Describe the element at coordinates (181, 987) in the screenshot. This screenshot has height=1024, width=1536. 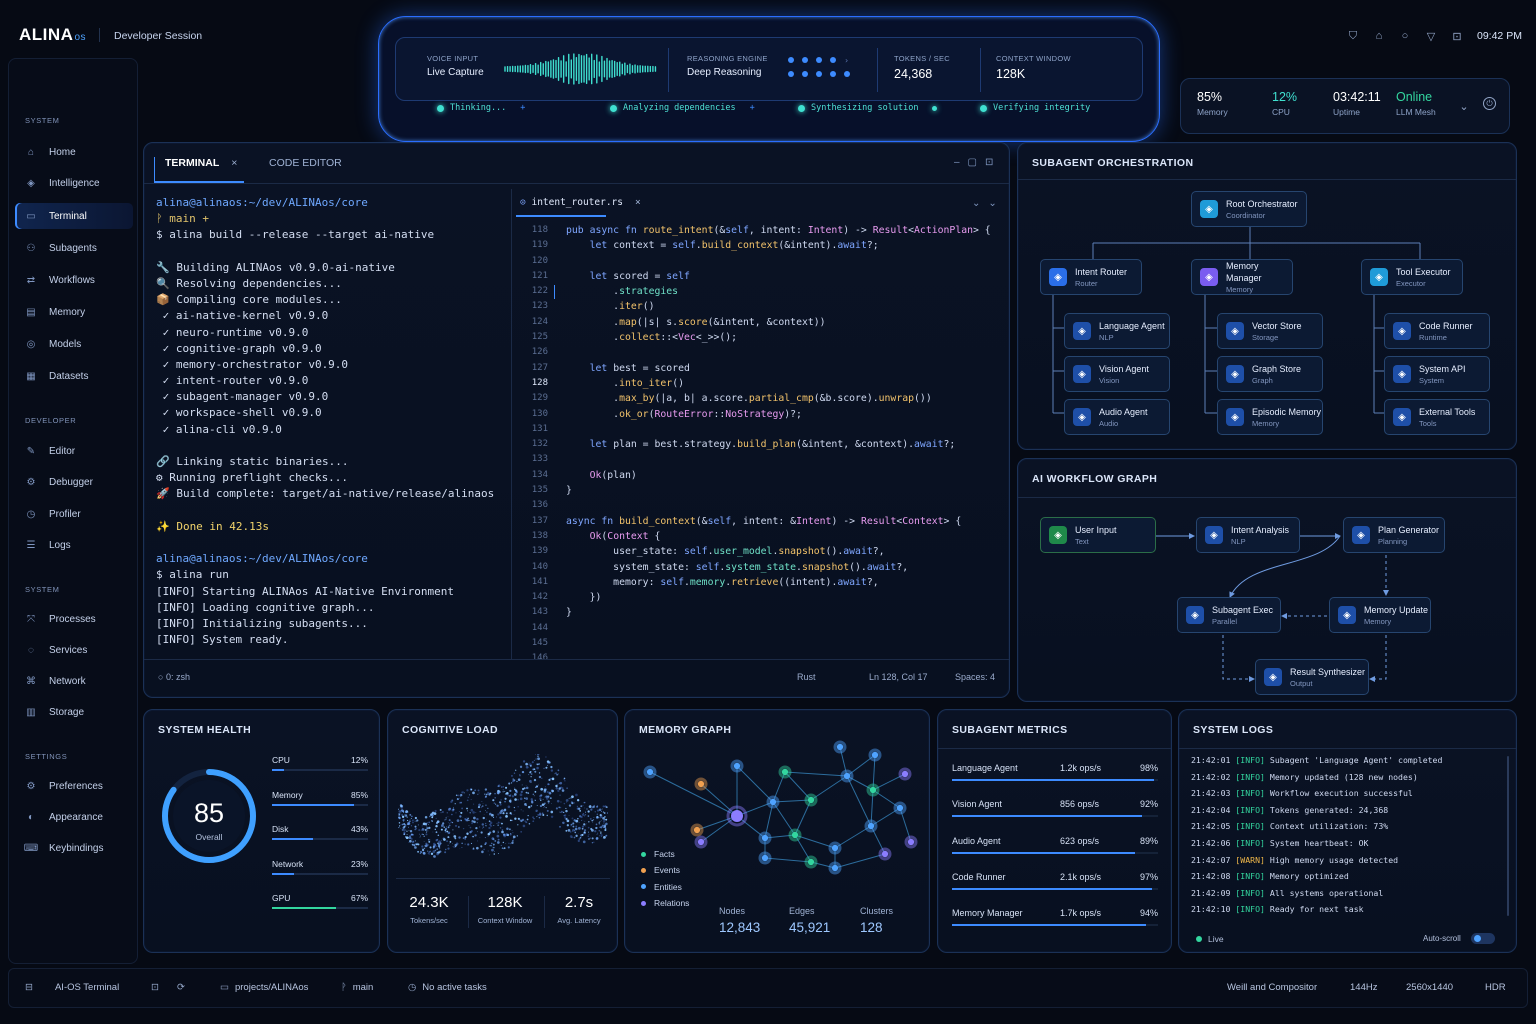
I see `refresh-icon: ⟳` at that location.